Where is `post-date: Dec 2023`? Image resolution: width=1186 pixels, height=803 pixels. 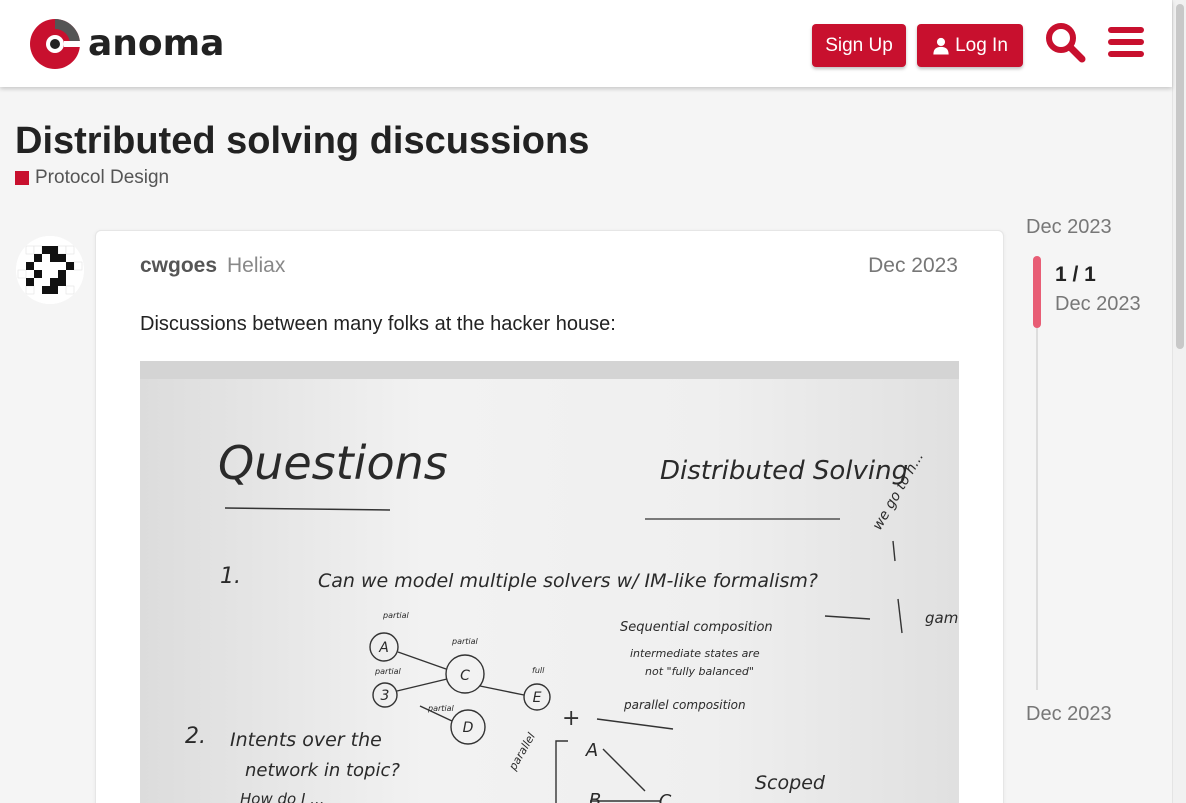
post-date: Dec 2023 is located at coordinates (913, 266).